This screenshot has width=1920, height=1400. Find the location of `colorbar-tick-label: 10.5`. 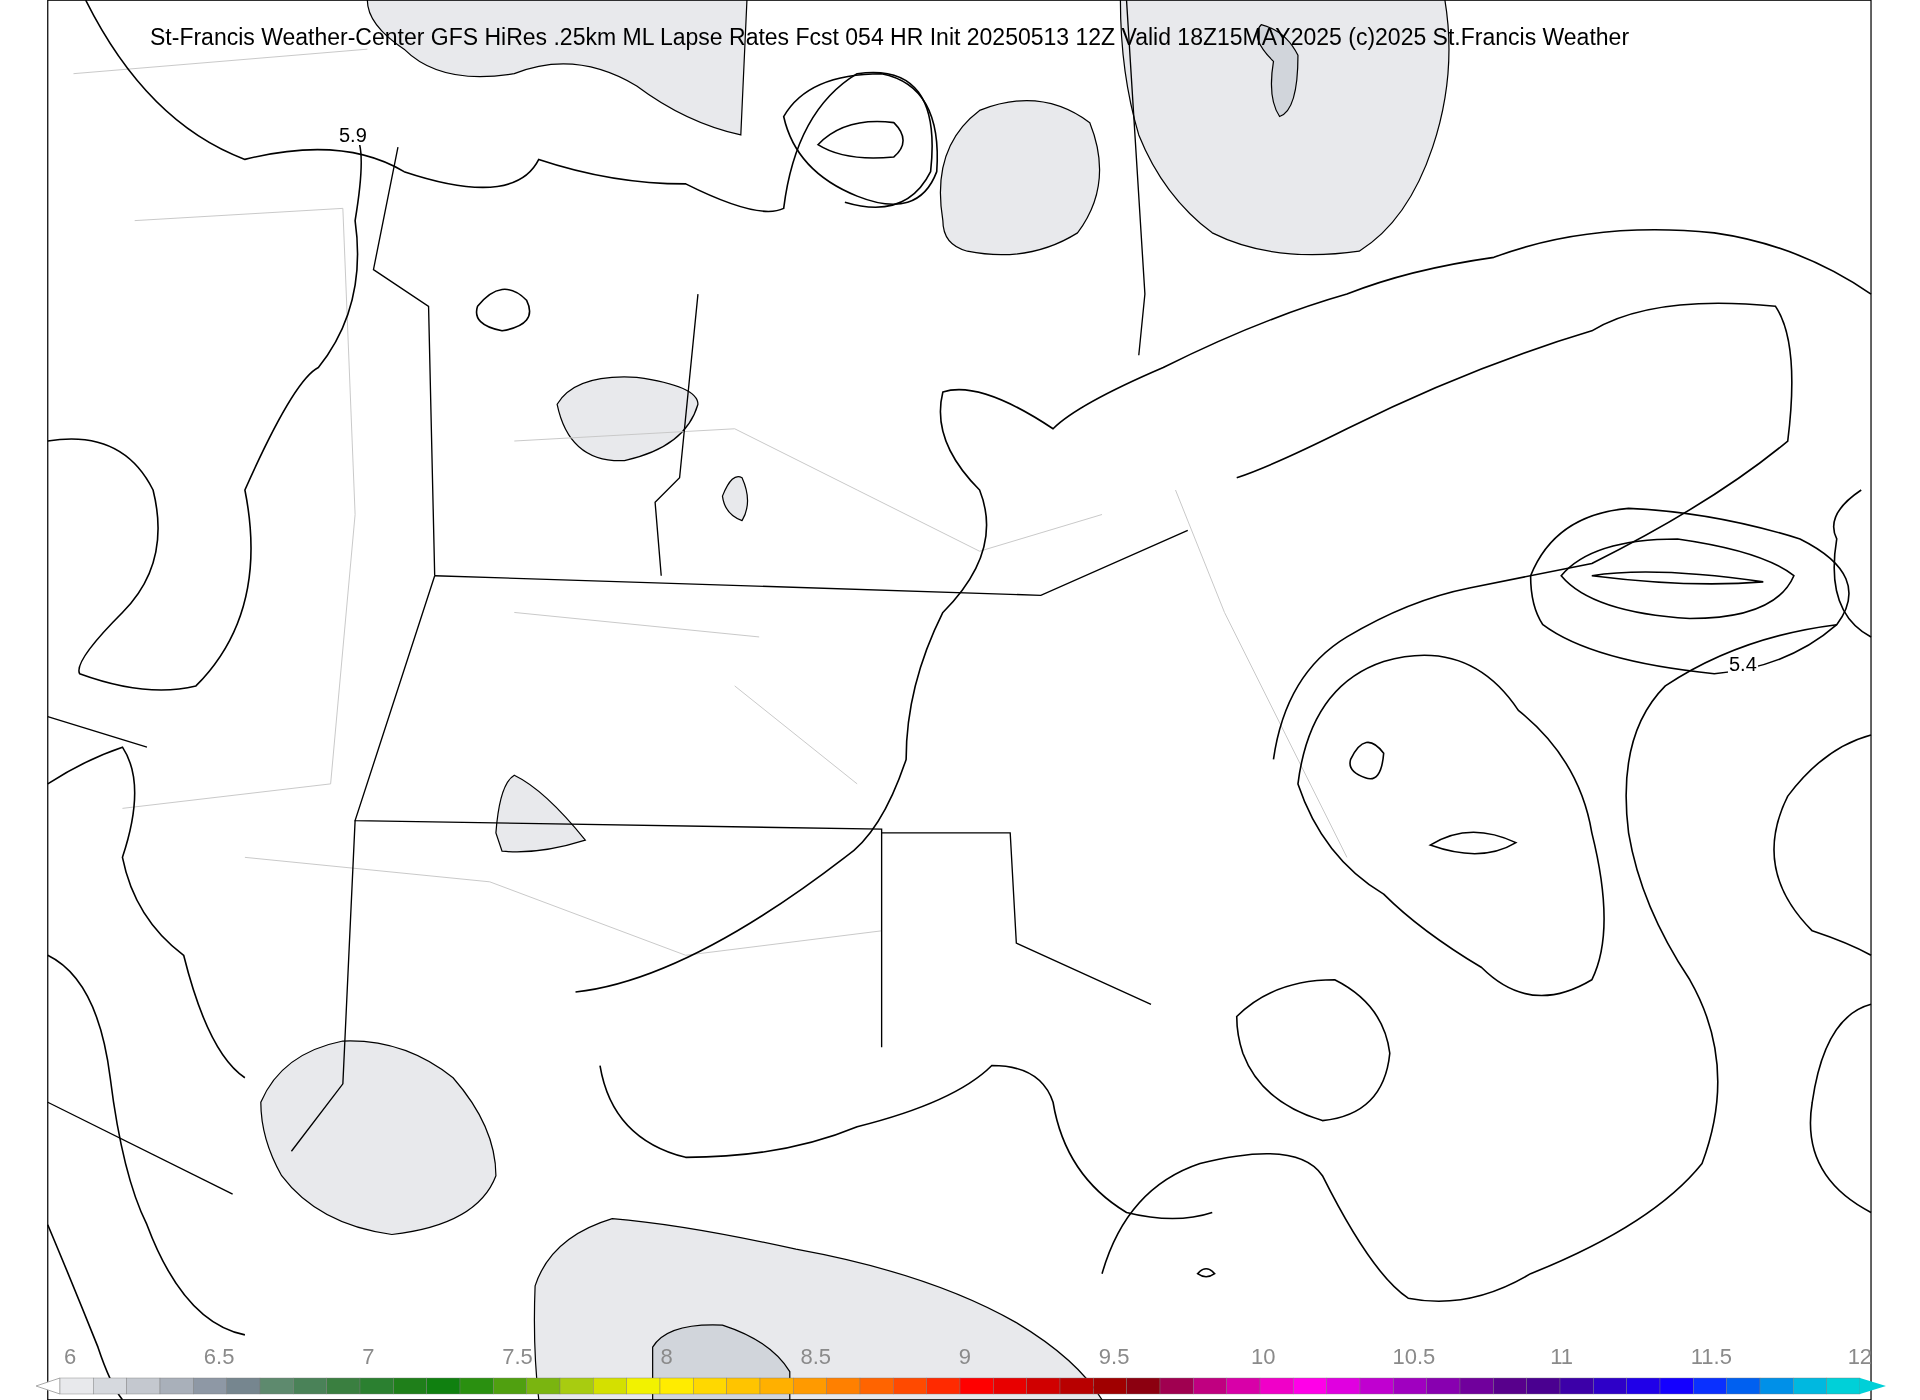

colorbar-tick-label: 10.5 is located at coordinates (1412, 1357).